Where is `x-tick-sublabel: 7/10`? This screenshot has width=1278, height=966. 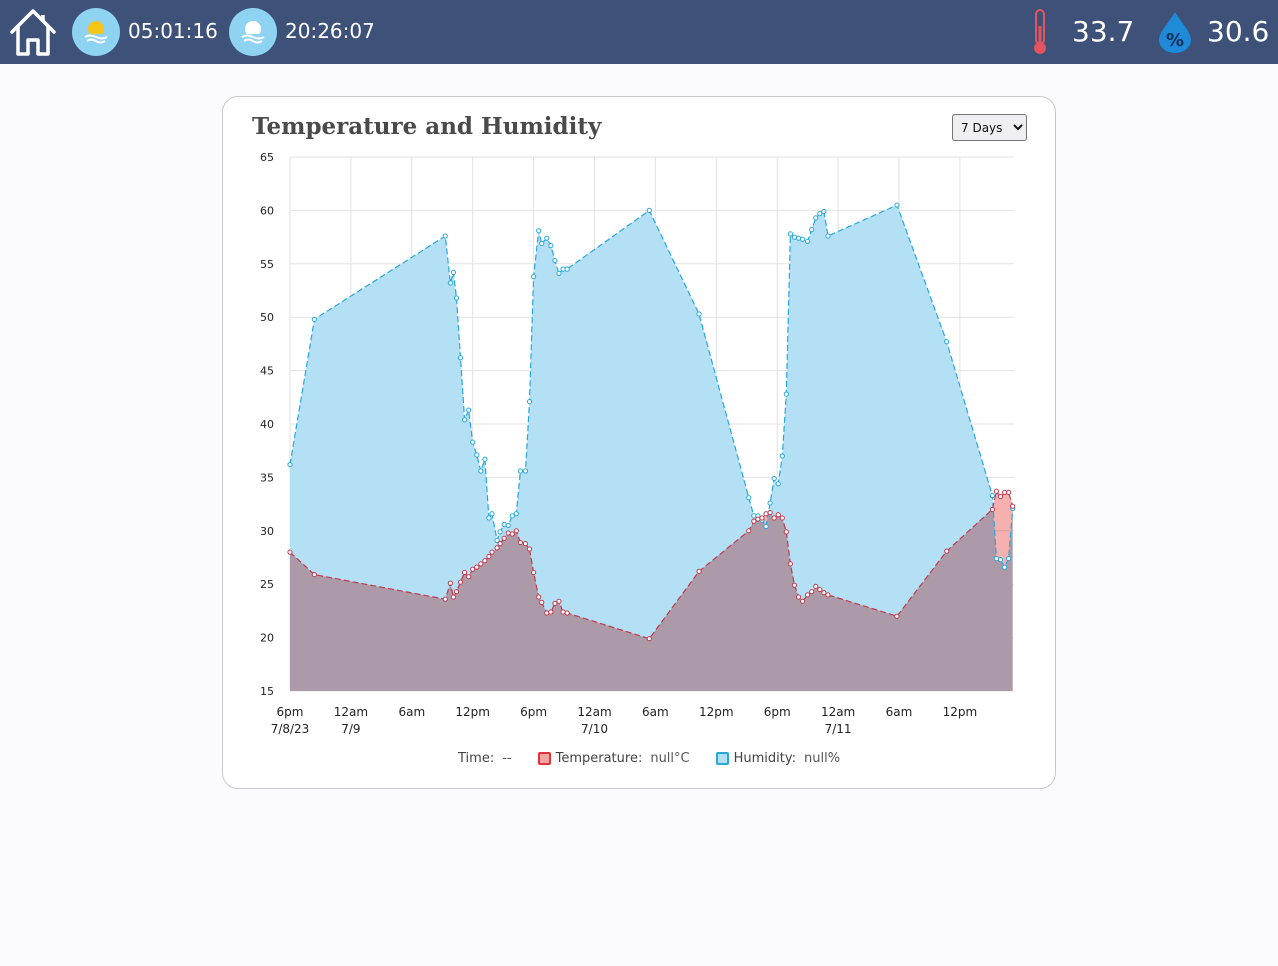 x-tick-sublabel: 7/10 is located at coordinates (594, 729).